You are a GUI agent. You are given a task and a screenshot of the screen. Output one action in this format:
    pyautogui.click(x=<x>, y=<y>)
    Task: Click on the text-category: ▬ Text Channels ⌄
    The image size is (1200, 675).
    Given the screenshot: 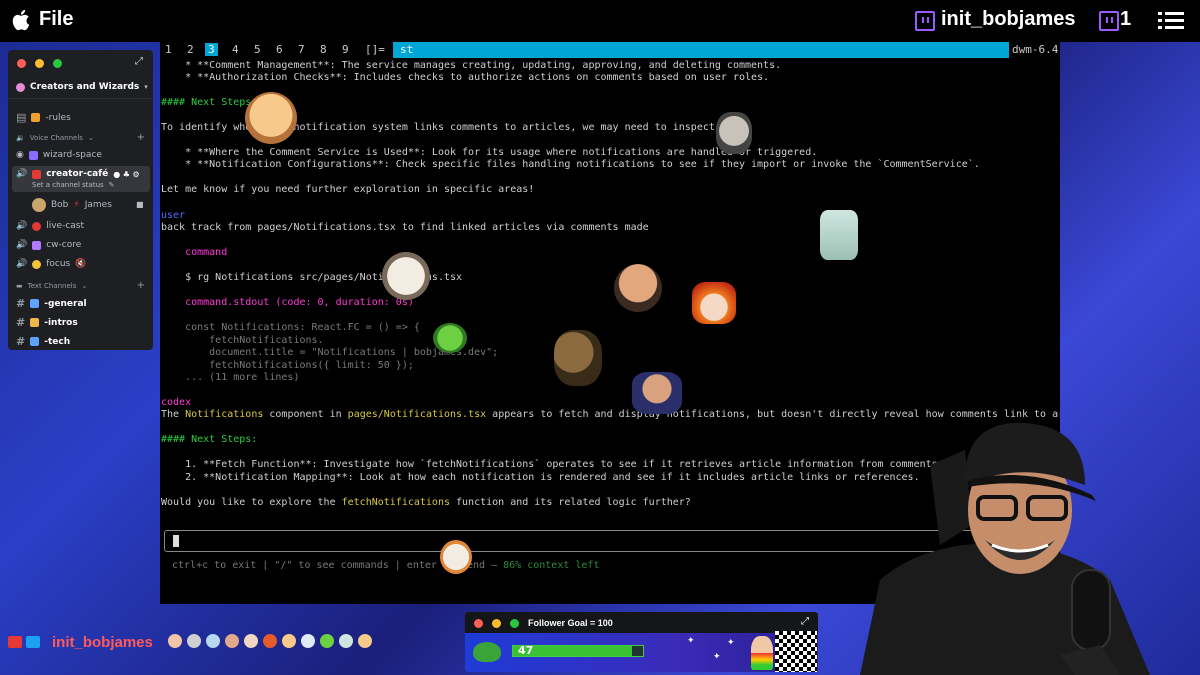 What is the action you would take?
    pyautogui.click(x=51, y=286)
    